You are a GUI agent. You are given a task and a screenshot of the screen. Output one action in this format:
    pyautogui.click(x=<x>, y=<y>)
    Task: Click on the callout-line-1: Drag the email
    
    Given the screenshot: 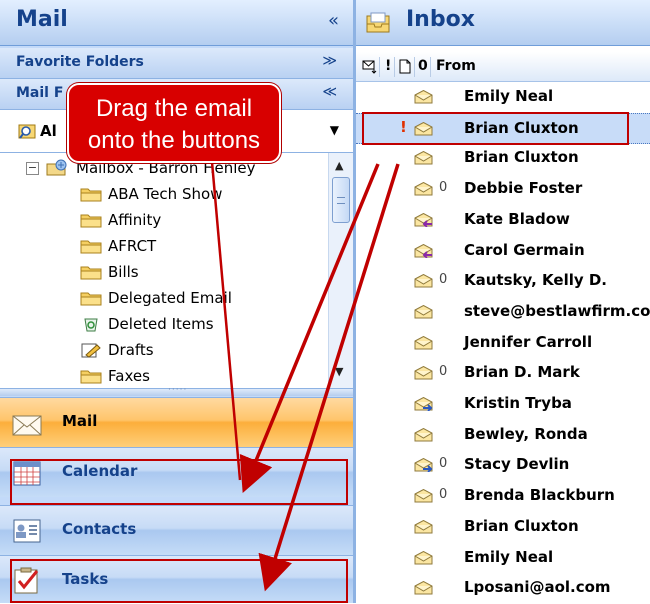 What is the action you would take?
    pyautogui.click(x=174, y=108)
    